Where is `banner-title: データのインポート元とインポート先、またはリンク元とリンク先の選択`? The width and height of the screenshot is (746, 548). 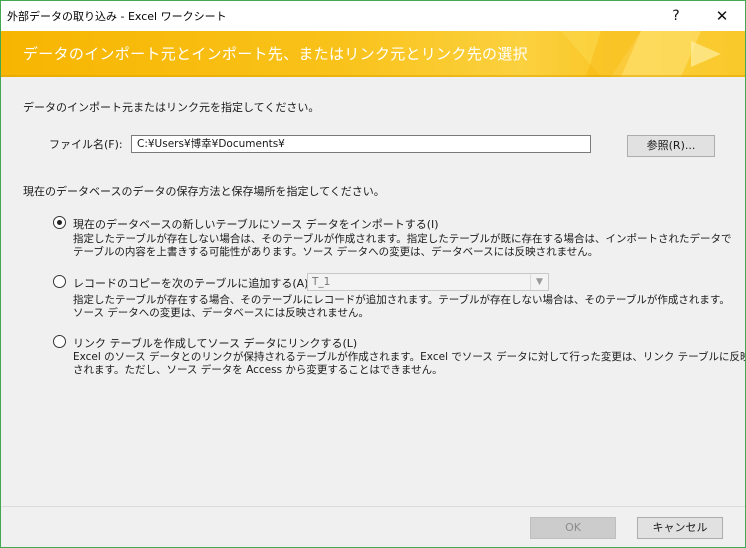 banner-title: データのインポート元とインポート先、またはリンク元とリンク先の選択 is located at coordinates (275, 54).